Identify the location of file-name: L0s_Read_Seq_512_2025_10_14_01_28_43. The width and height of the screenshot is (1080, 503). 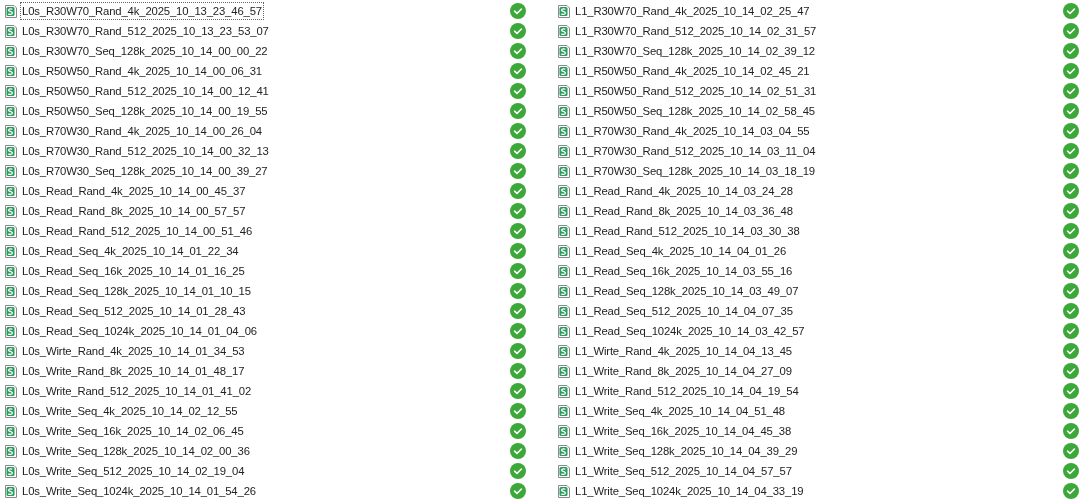
(134, 311).